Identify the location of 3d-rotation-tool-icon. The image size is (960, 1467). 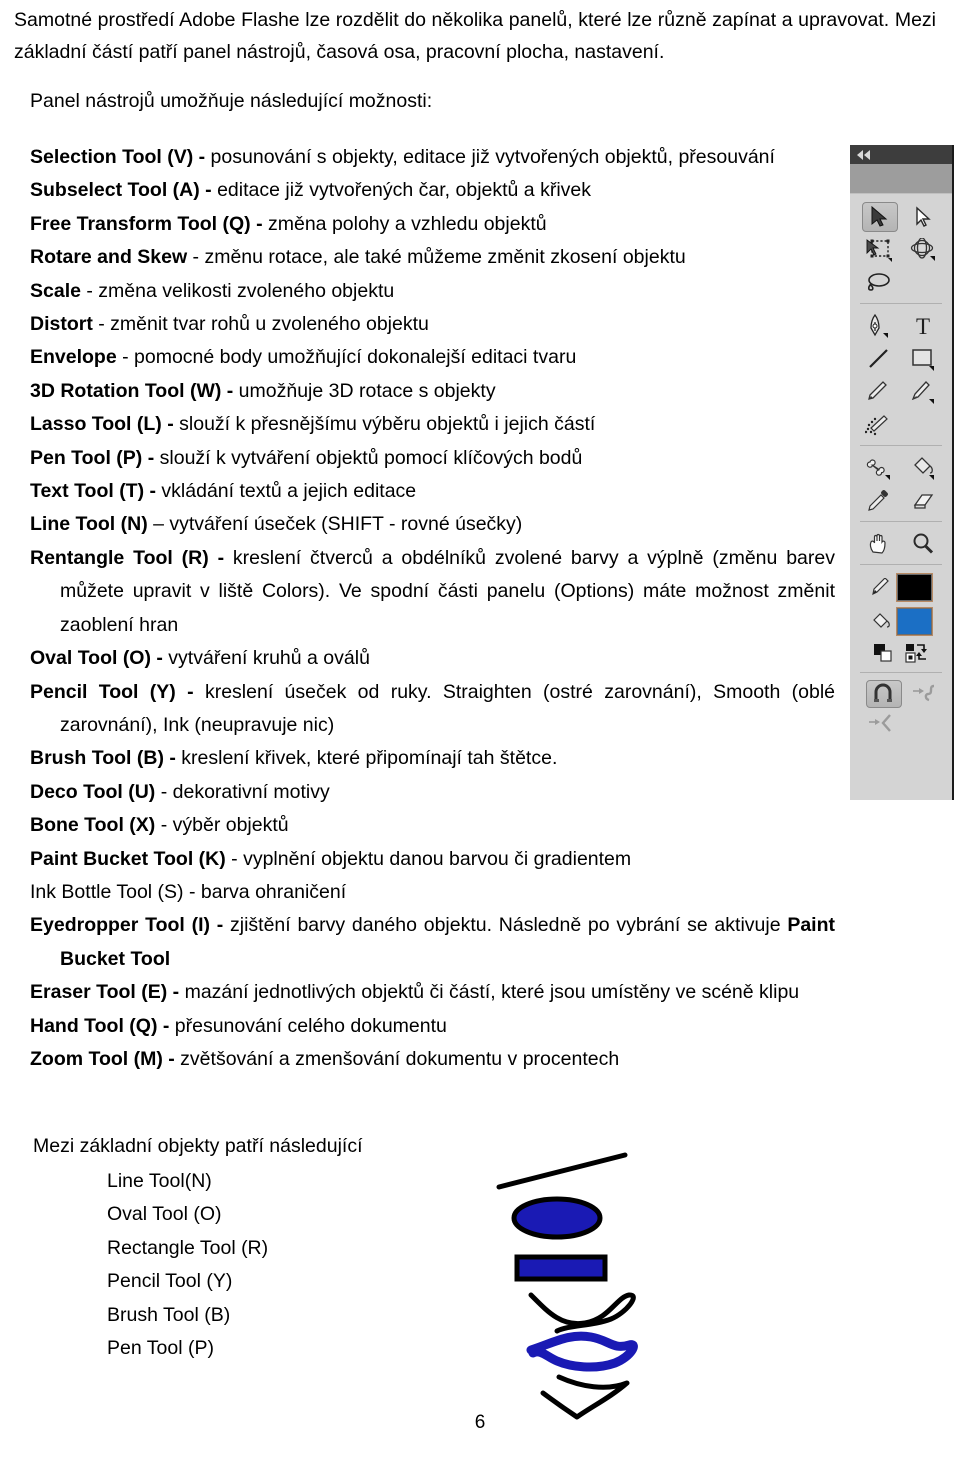
(923, 249).